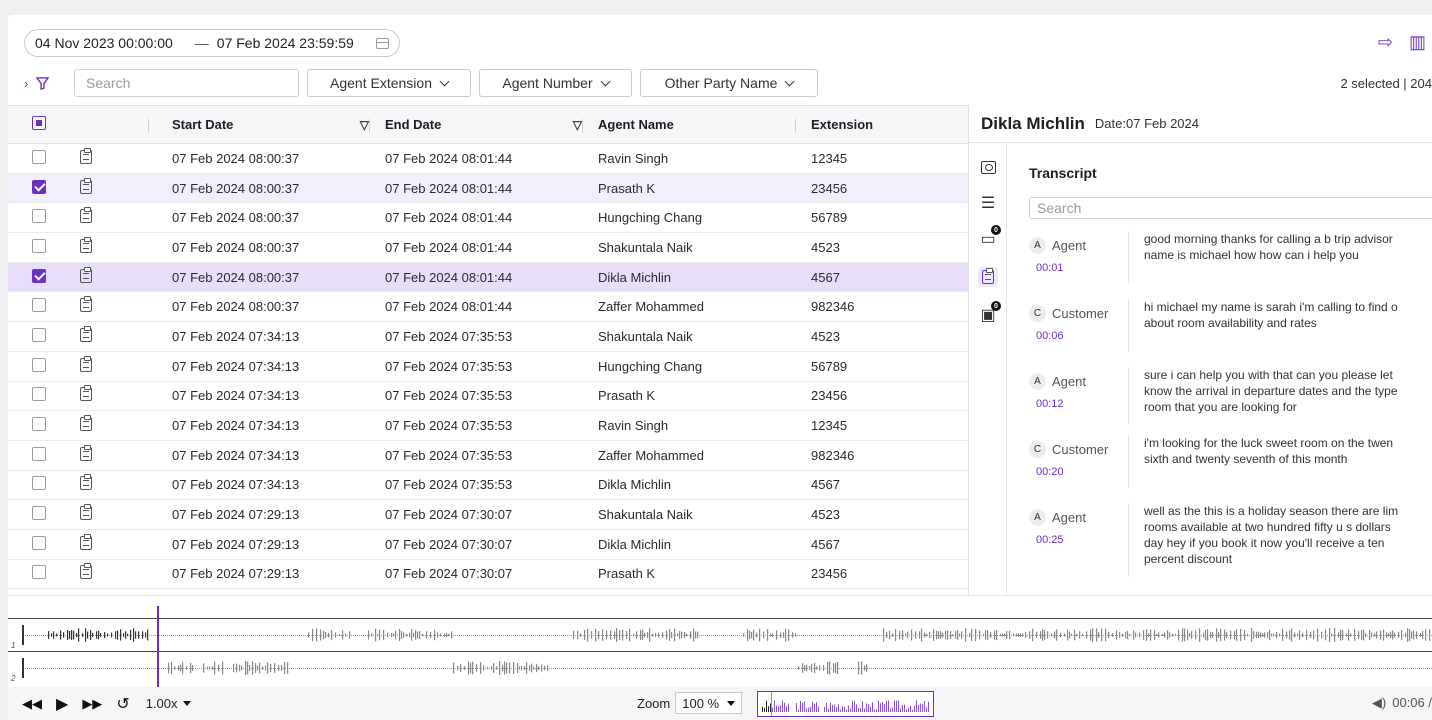 This screenshot has height=720, width=1432. I want to click on waveform-area: 1 2, so click(720, 641).